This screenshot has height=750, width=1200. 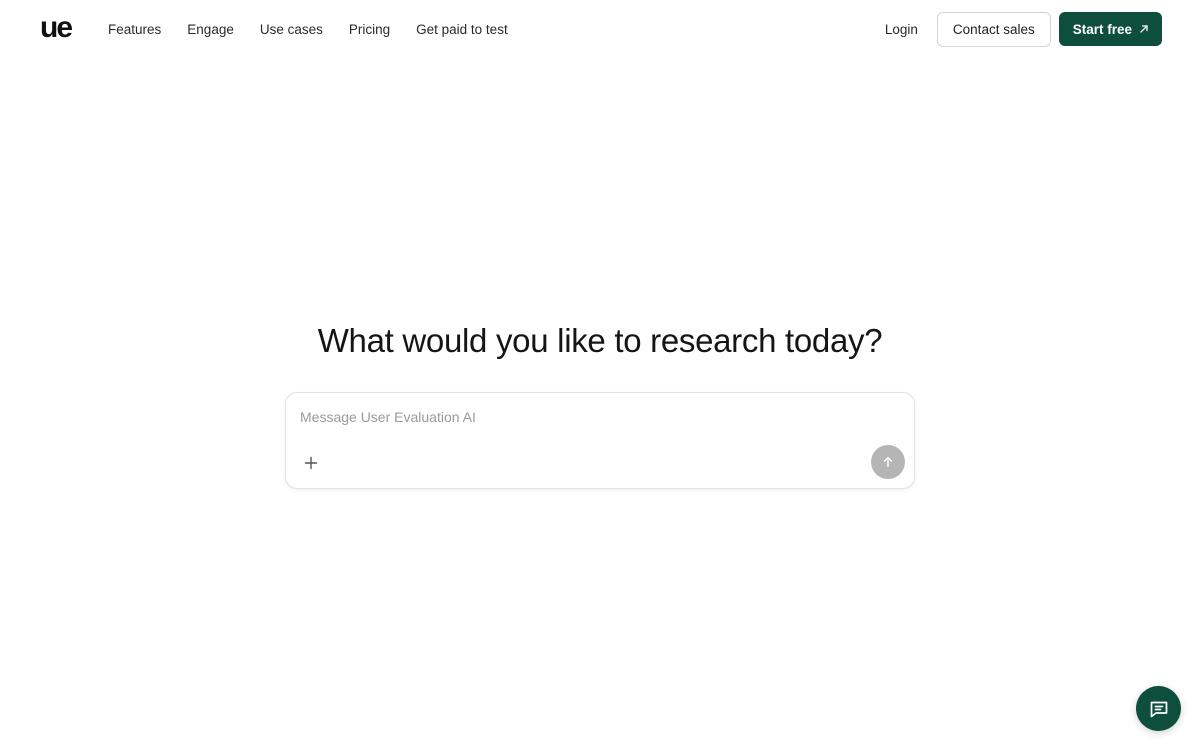 I want to click on chat-bubble-icon, so click(x=1159, y=709).